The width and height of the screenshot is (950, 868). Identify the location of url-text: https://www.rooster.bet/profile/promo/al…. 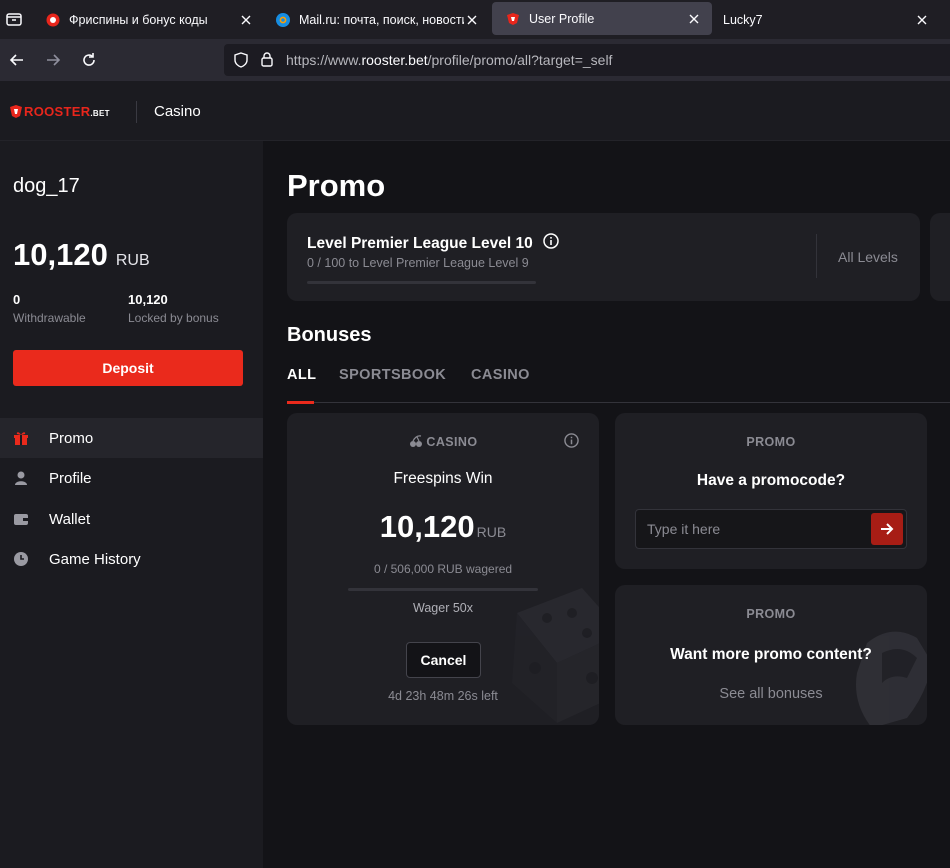
(449, 60).